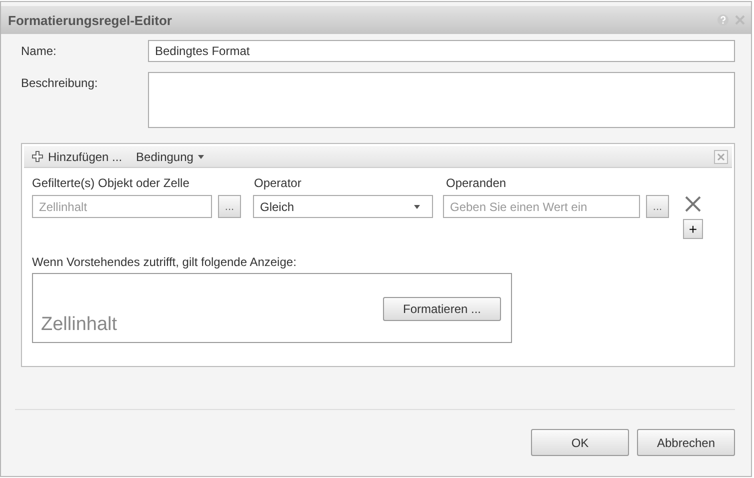 This screenshot has width=754, height=478. What do you see at coordinates (693, 229) in the screenshot?
I see `add-row-button: +` at bounding box center [693, 229].